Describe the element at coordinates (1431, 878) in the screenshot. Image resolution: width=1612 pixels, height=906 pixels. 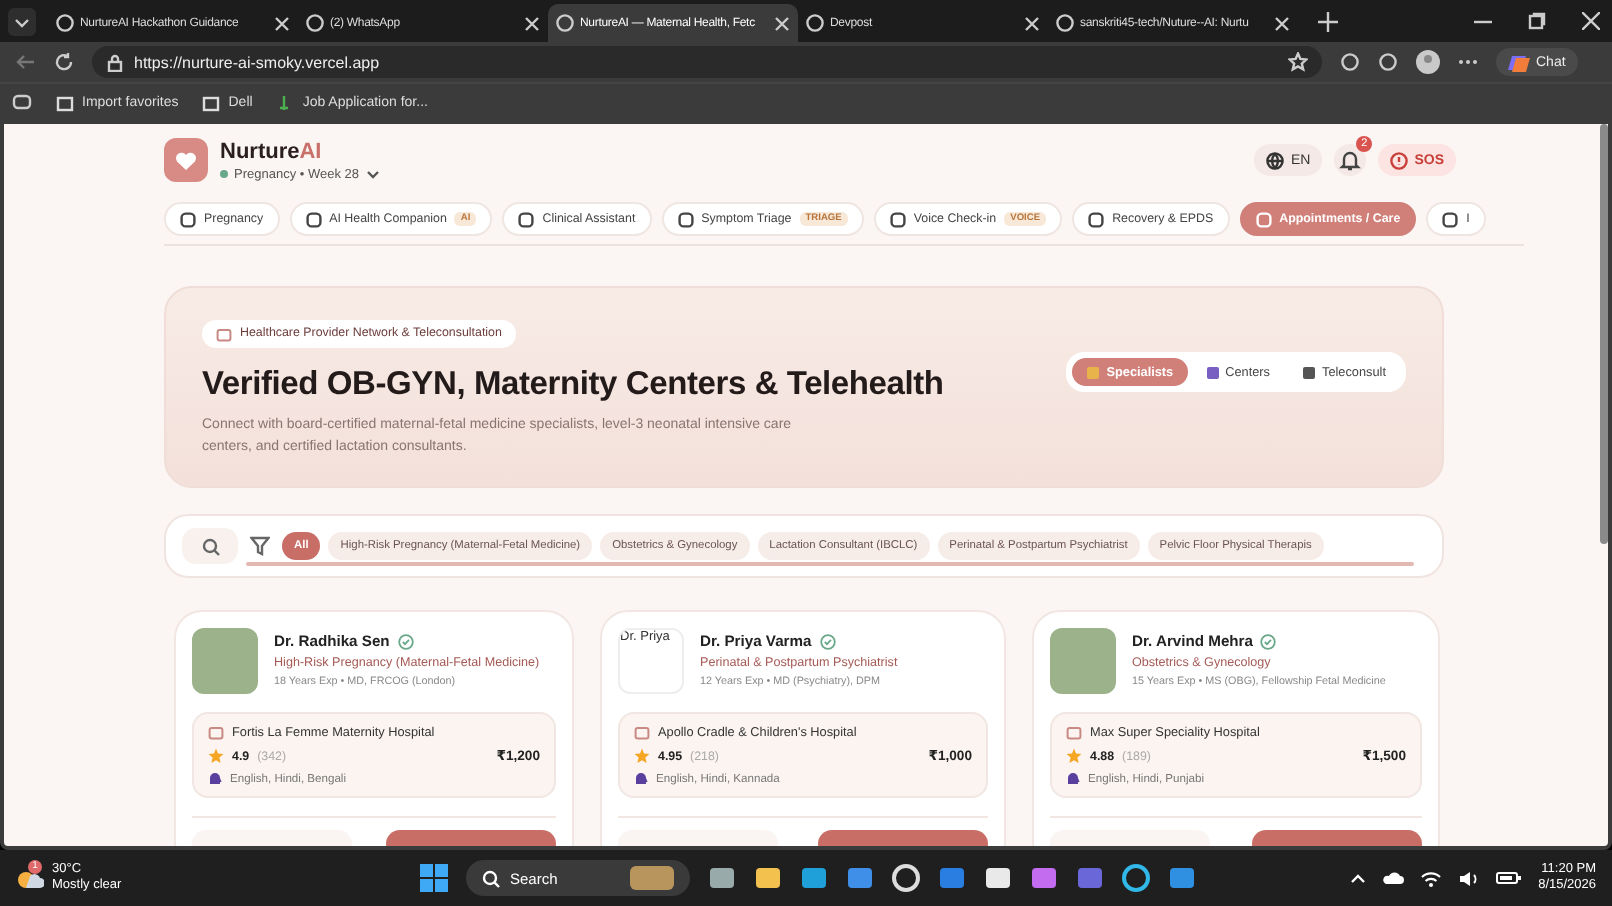
I see `wifi-icon` at that location.